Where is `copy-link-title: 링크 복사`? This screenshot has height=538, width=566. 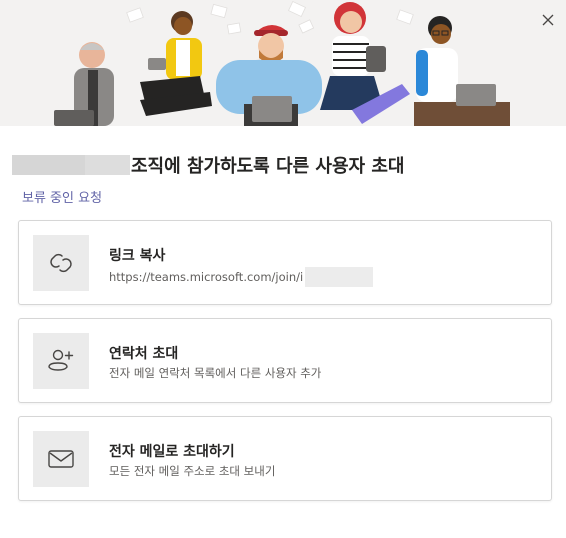
copy-link-title: 링크 복사 is located at coordinates (137, 256).